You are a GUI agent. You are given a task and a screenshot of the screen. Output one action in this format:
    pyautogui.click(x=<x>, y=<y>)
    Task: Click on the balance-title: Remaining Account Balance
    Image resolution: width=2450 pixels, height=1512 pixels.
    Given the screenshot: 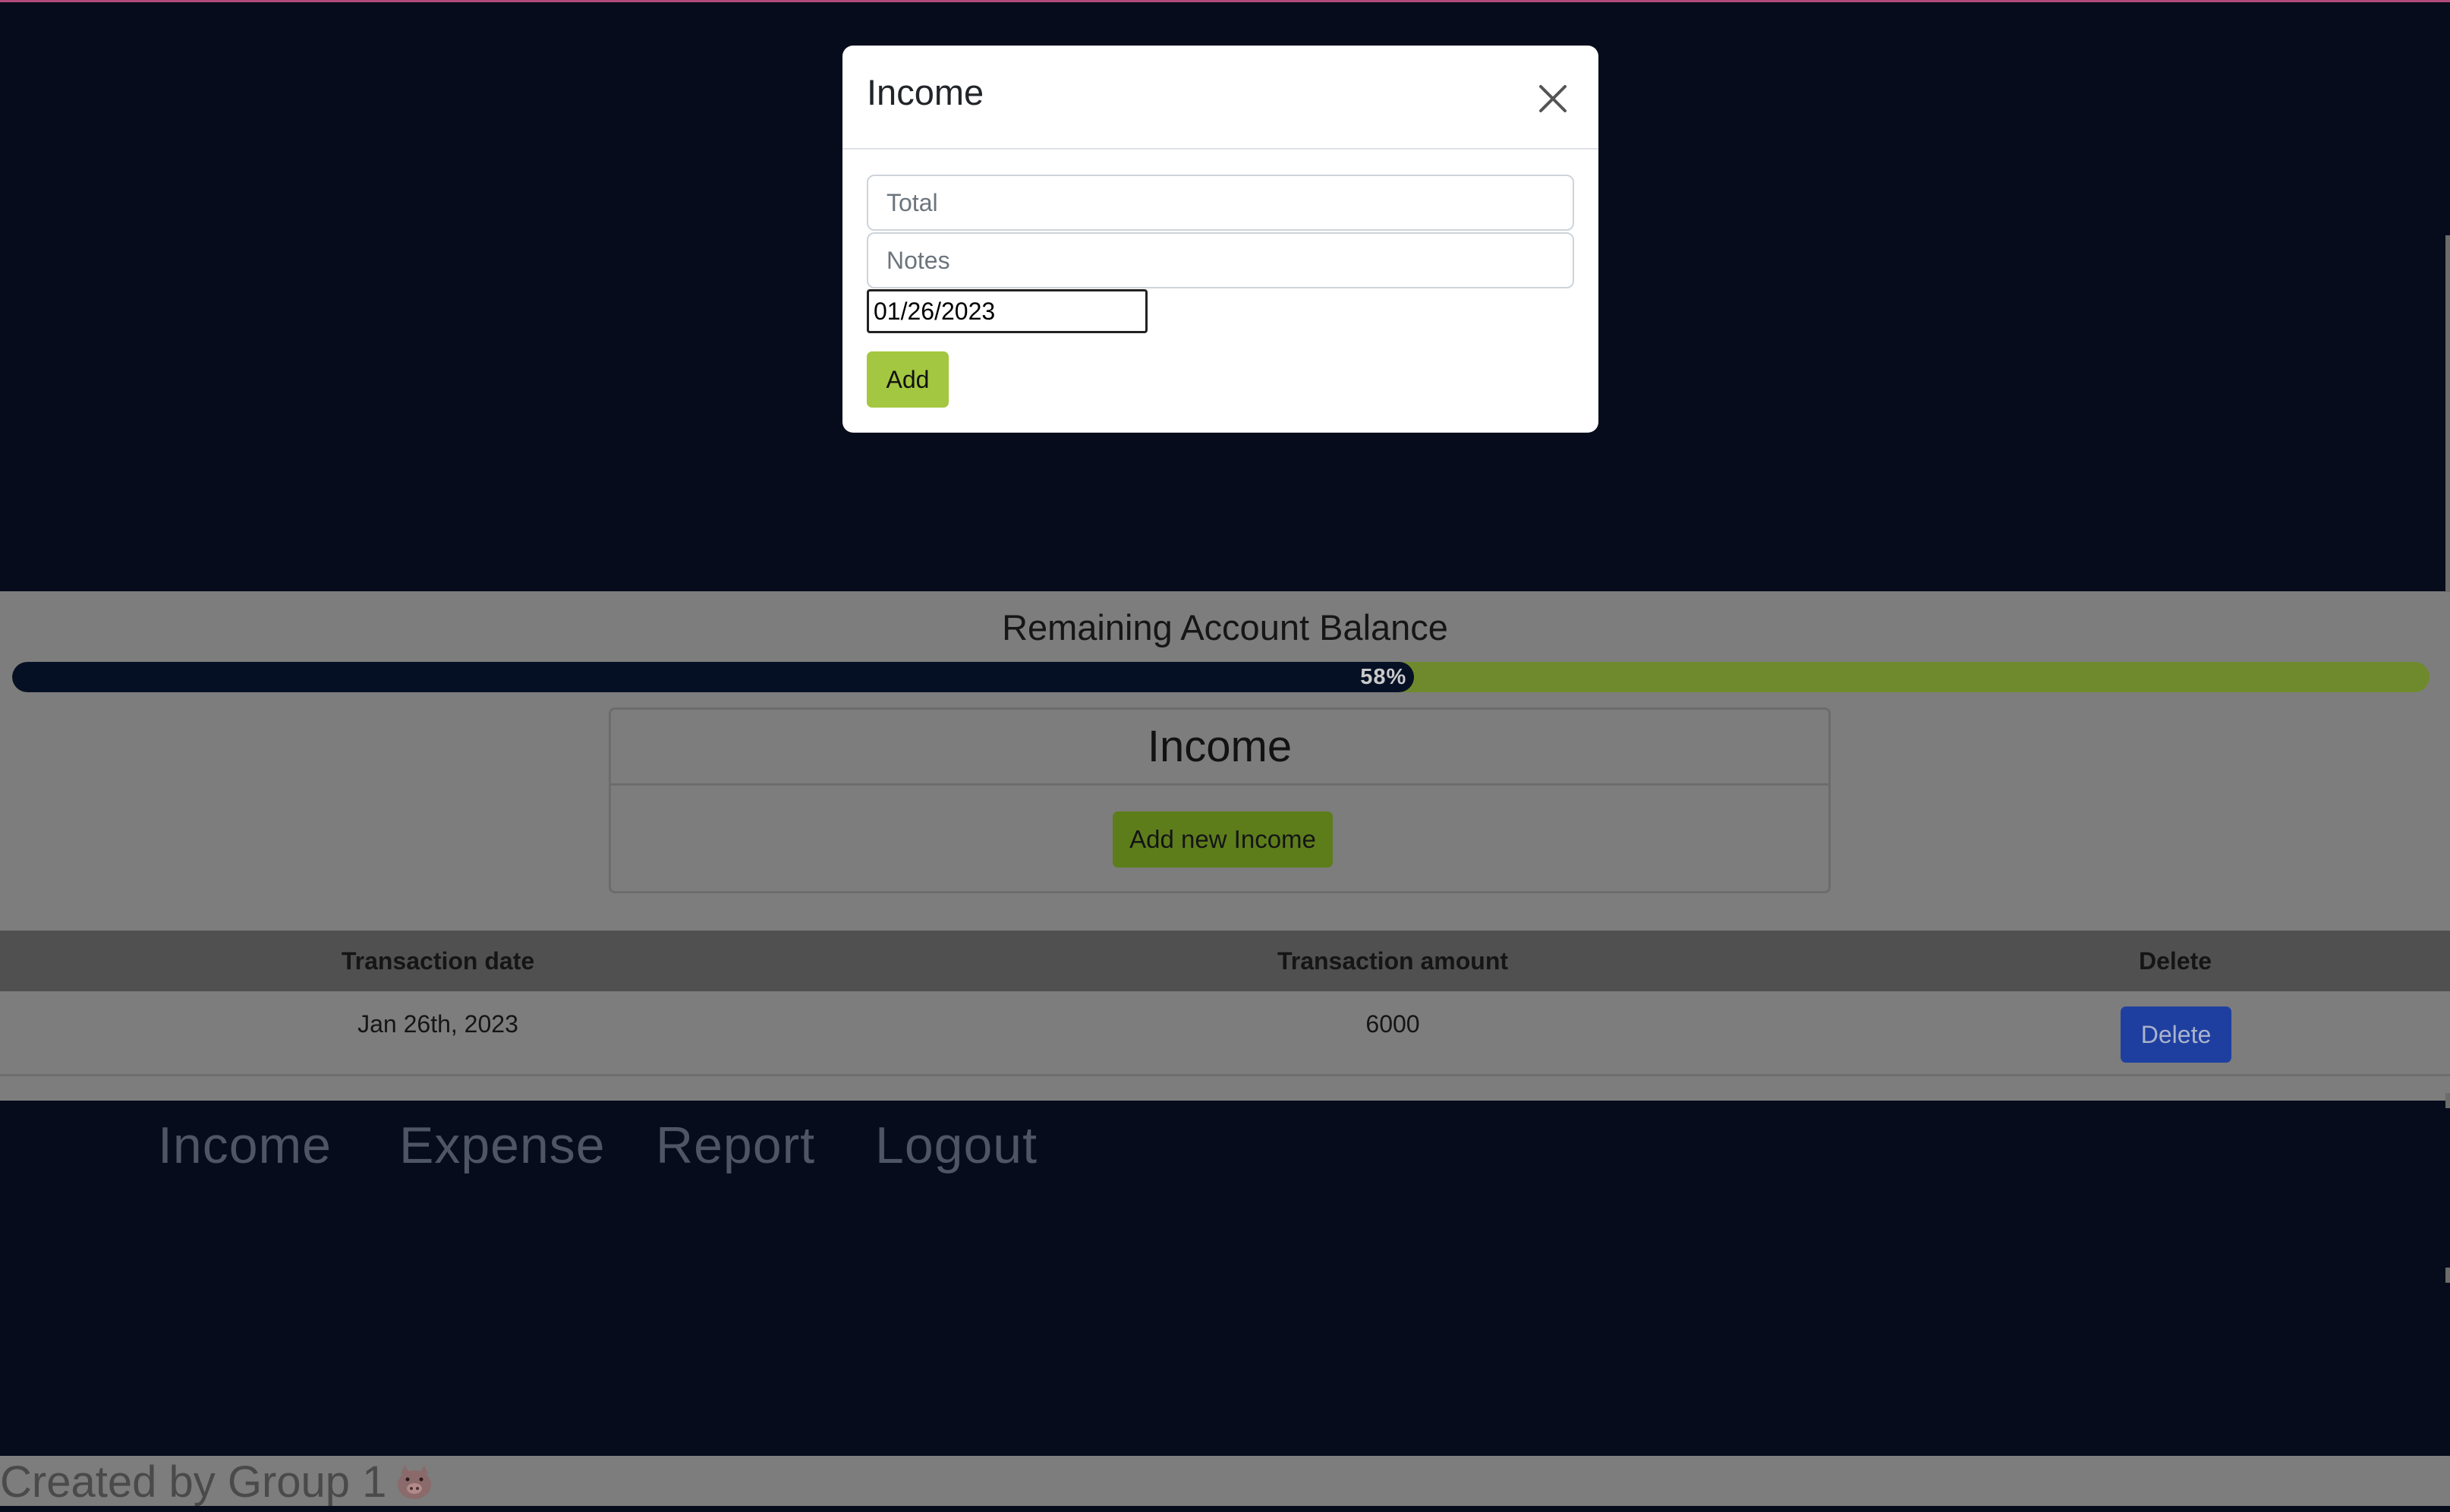 What is the action you would take?
    pyautogui.click(x=1225, y=627)
    